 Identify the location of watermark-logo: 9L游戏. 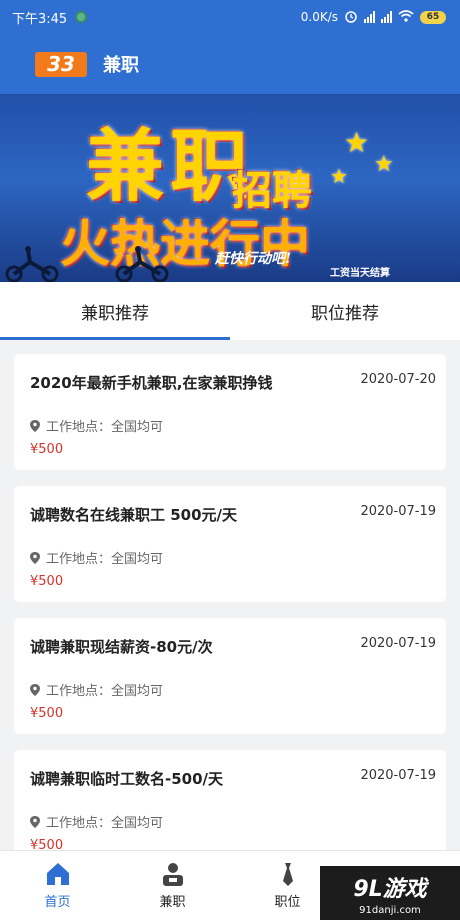
(390, 889).